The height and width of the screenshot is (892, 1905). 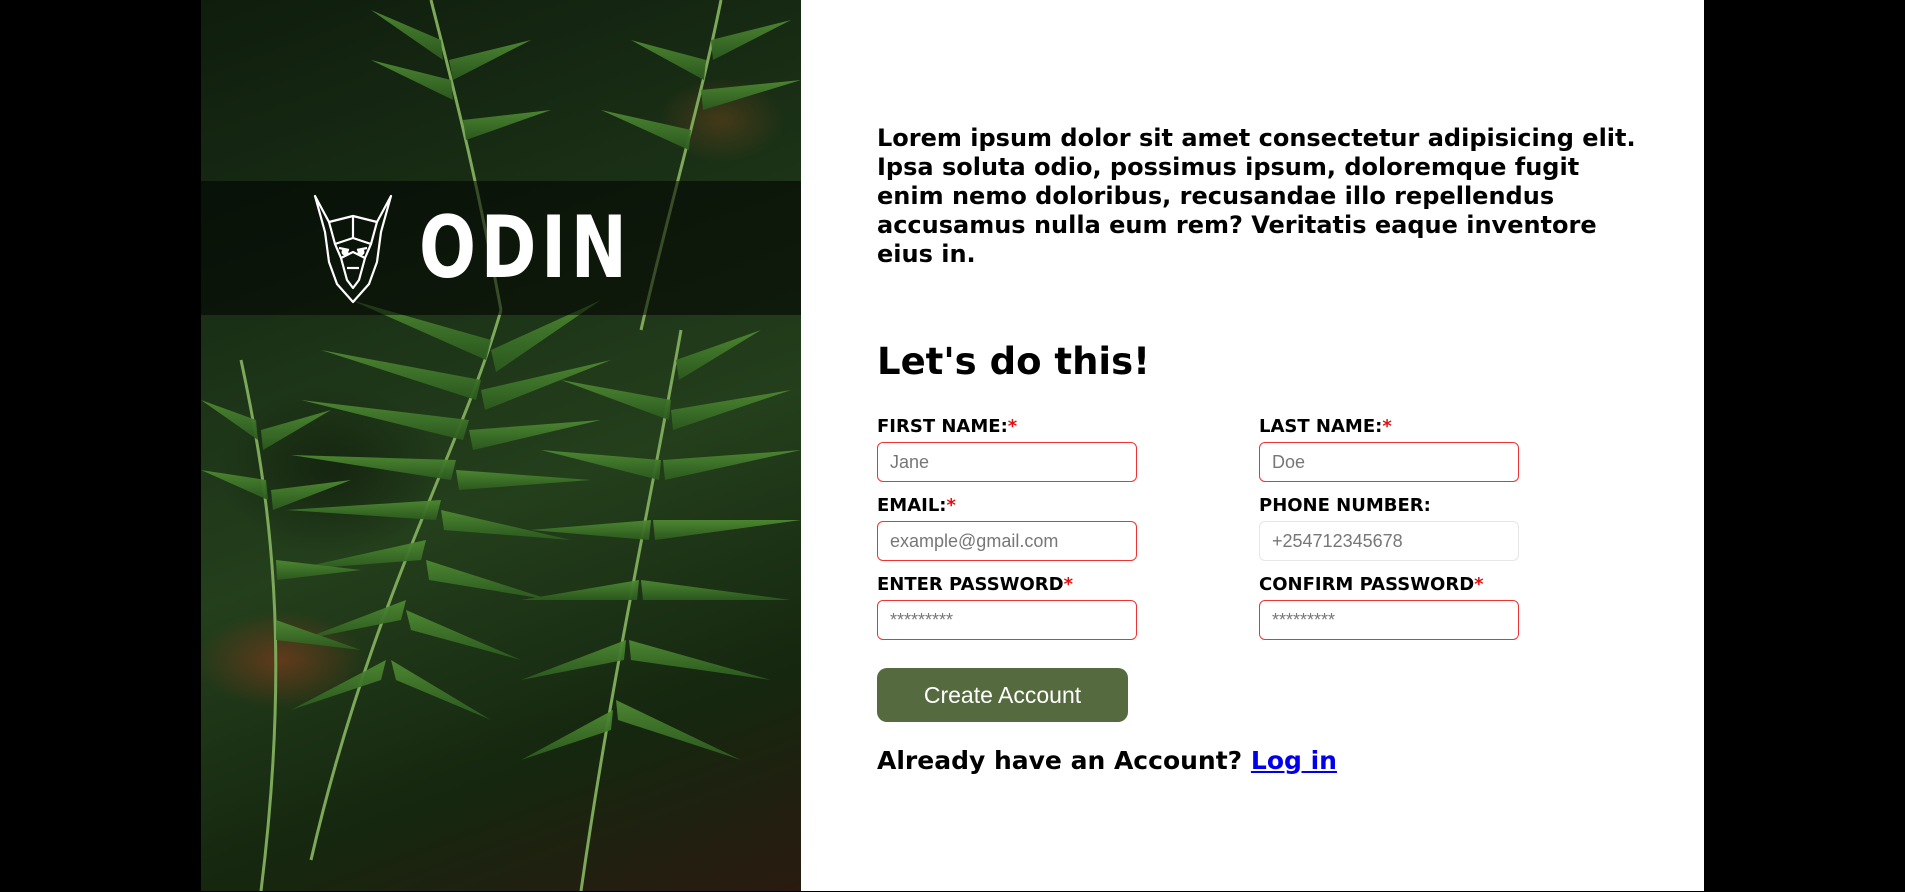 What do you see at coordinates (975, 584) in the screenshot?
I see `password-label: ENTER PASSWORD*` at bounding box center [975, 584].